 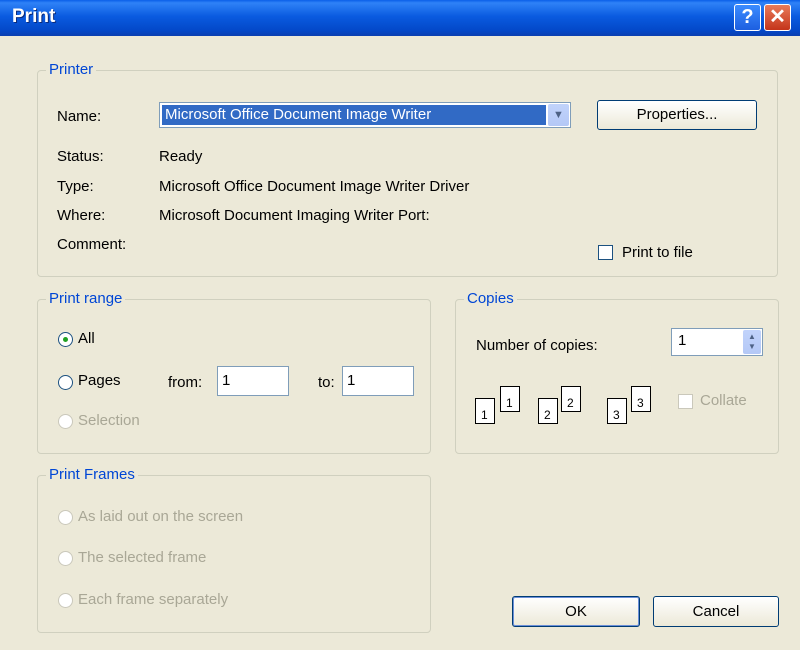 I want to click on help-icon: ?, so click(x=747, y=17).